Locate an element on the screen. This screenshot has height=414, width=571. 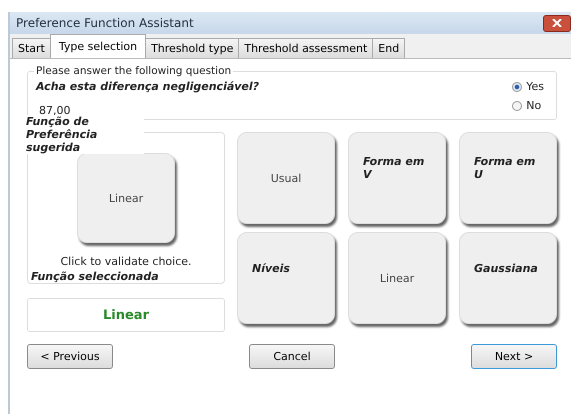
close-icon is located at coordinates (557, 23).